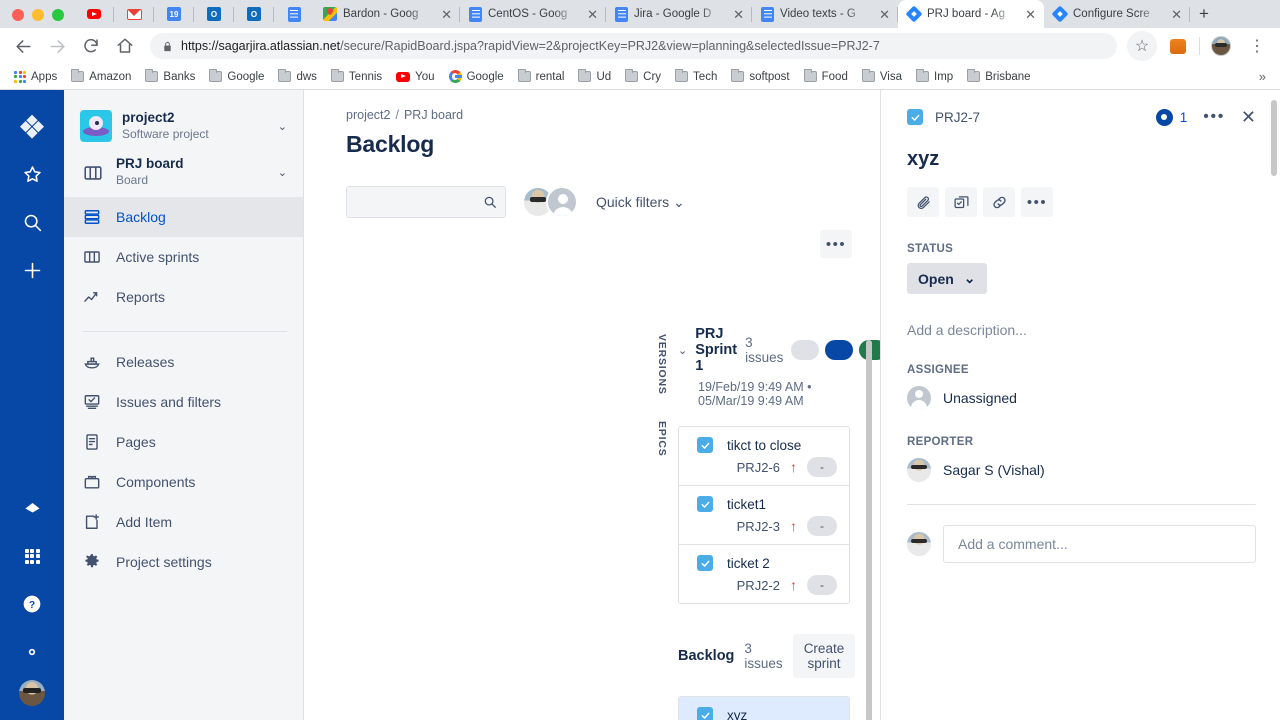 The image size is (1280, 720). Describe the element at coordinates (183, 124) in the screenshot. I see `project-header: project2 Software project ⌄` at that location.